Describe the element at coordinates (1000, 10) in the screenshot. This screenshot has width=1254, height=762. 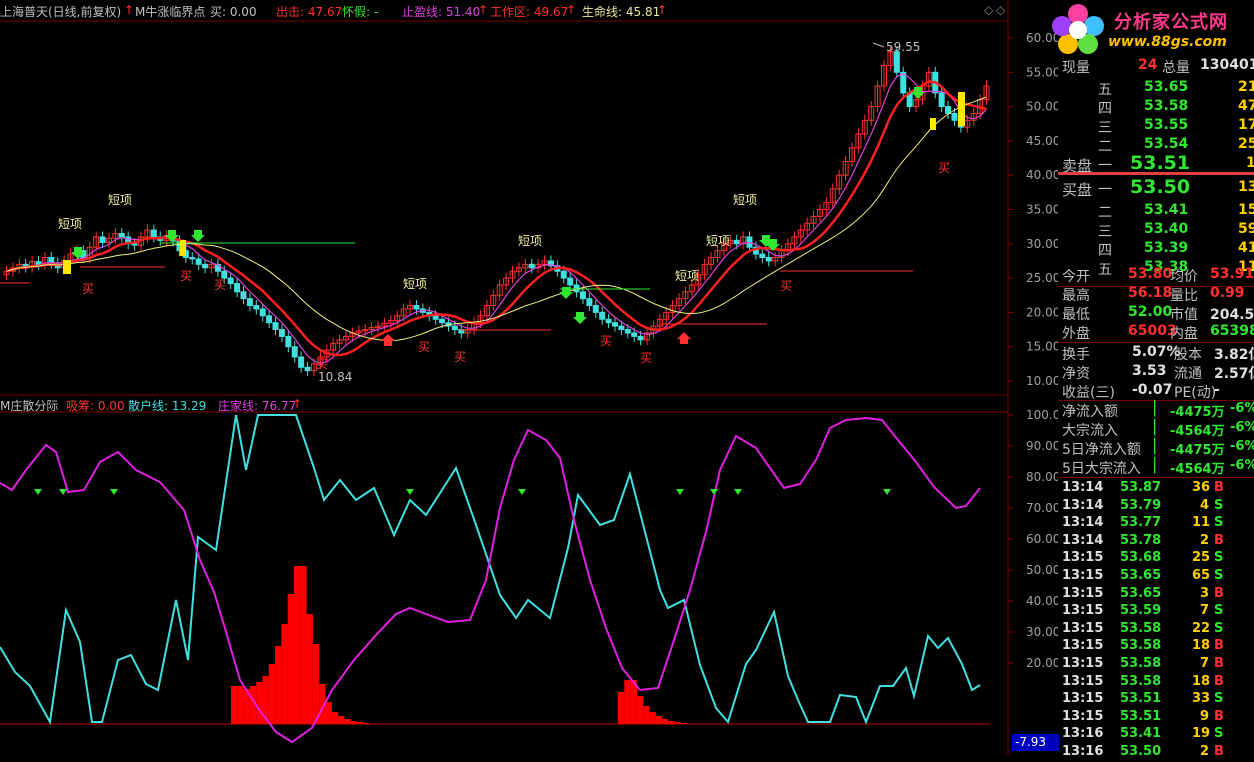
I see `restore-icon: ◇` at that location.